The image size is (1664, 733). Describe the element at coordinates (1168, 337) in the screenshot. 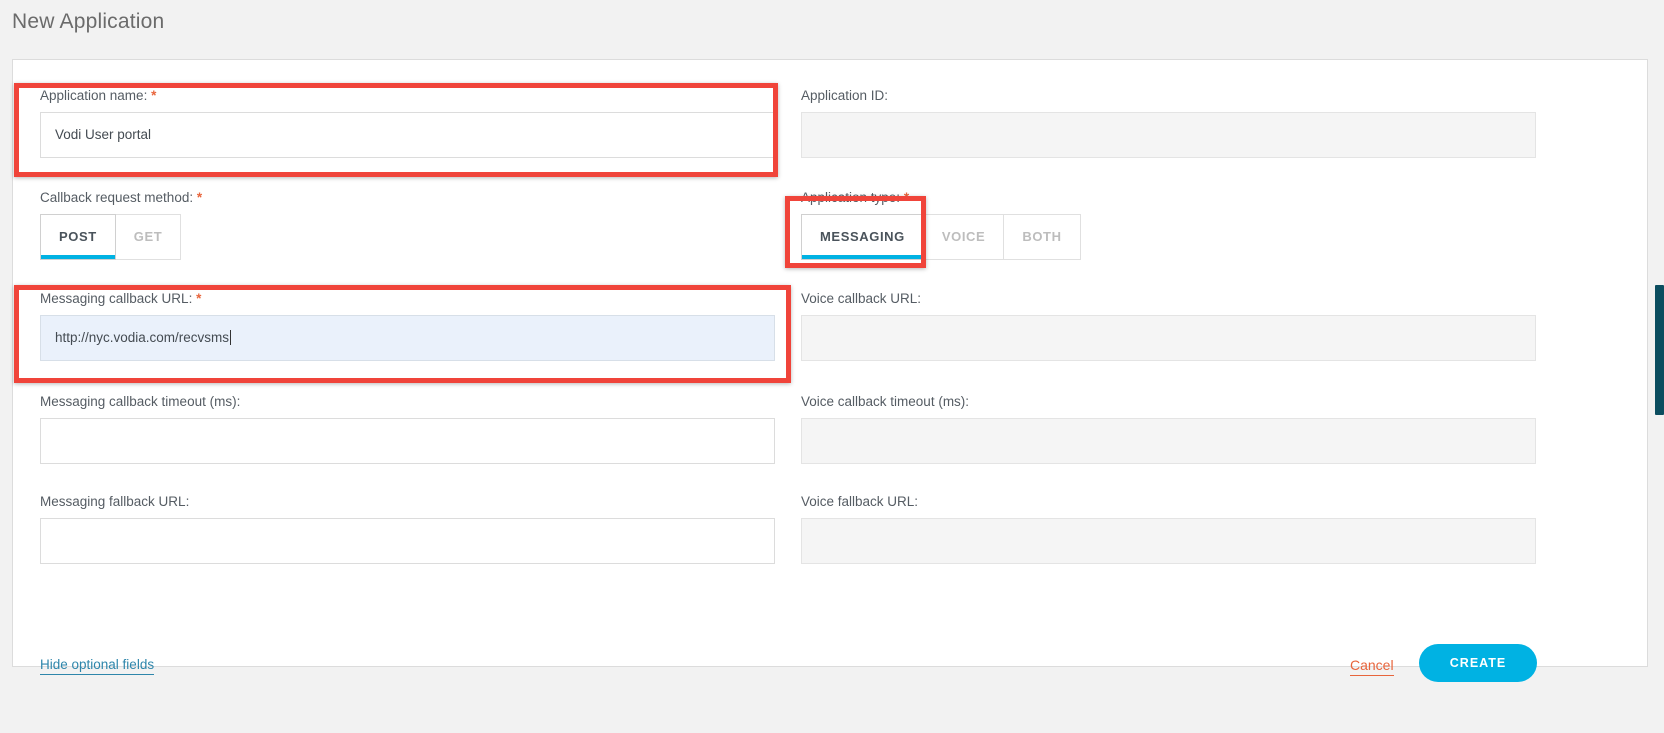

I see `voice-callback-url-input` at that location.